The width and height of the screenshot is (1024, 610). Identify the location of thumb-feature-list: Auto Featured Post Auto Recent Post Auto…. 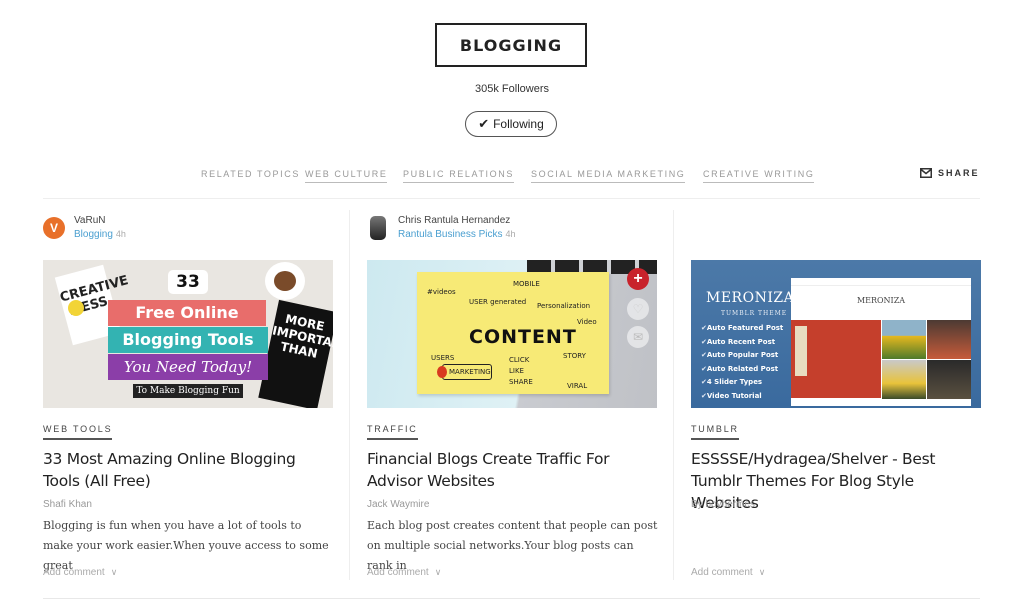
(742, 362).